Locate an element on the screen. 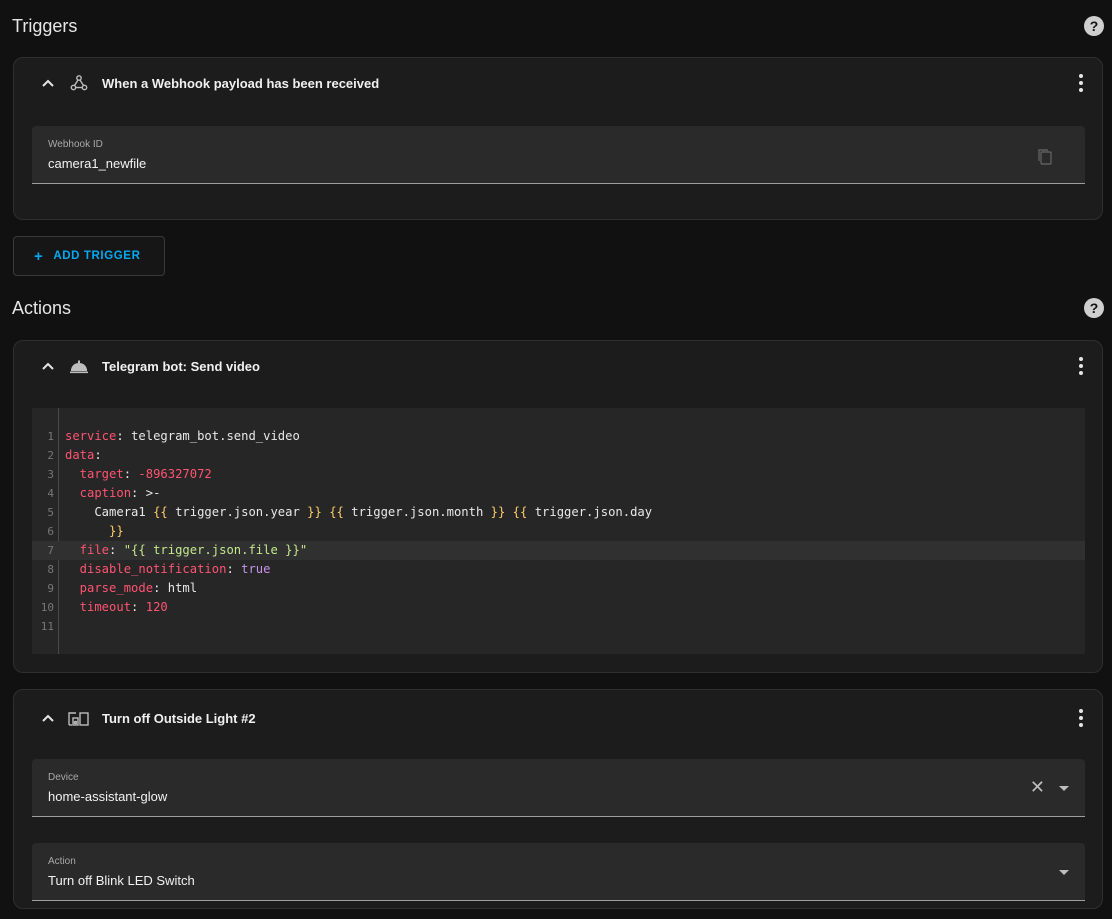  code-line: 4 caption: >- is located at coordinates (558, 493).